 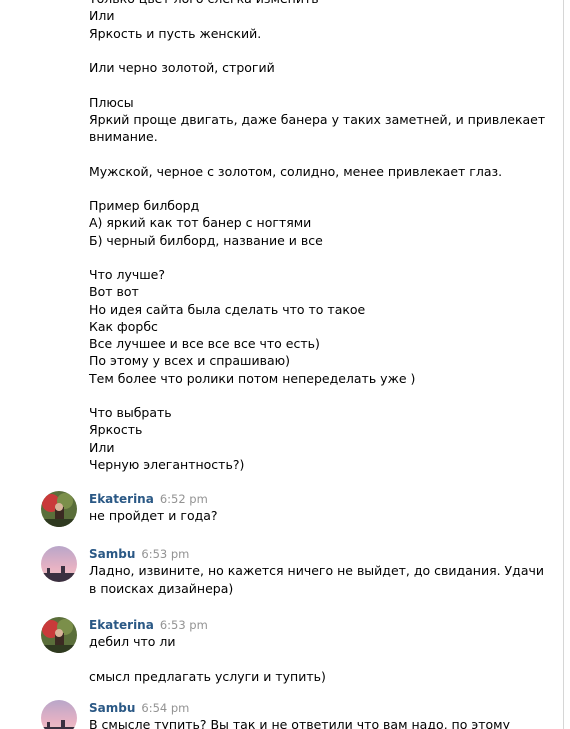 I want to click on message-line: Или черно золотой, строгий, so click(x=182, y=67).